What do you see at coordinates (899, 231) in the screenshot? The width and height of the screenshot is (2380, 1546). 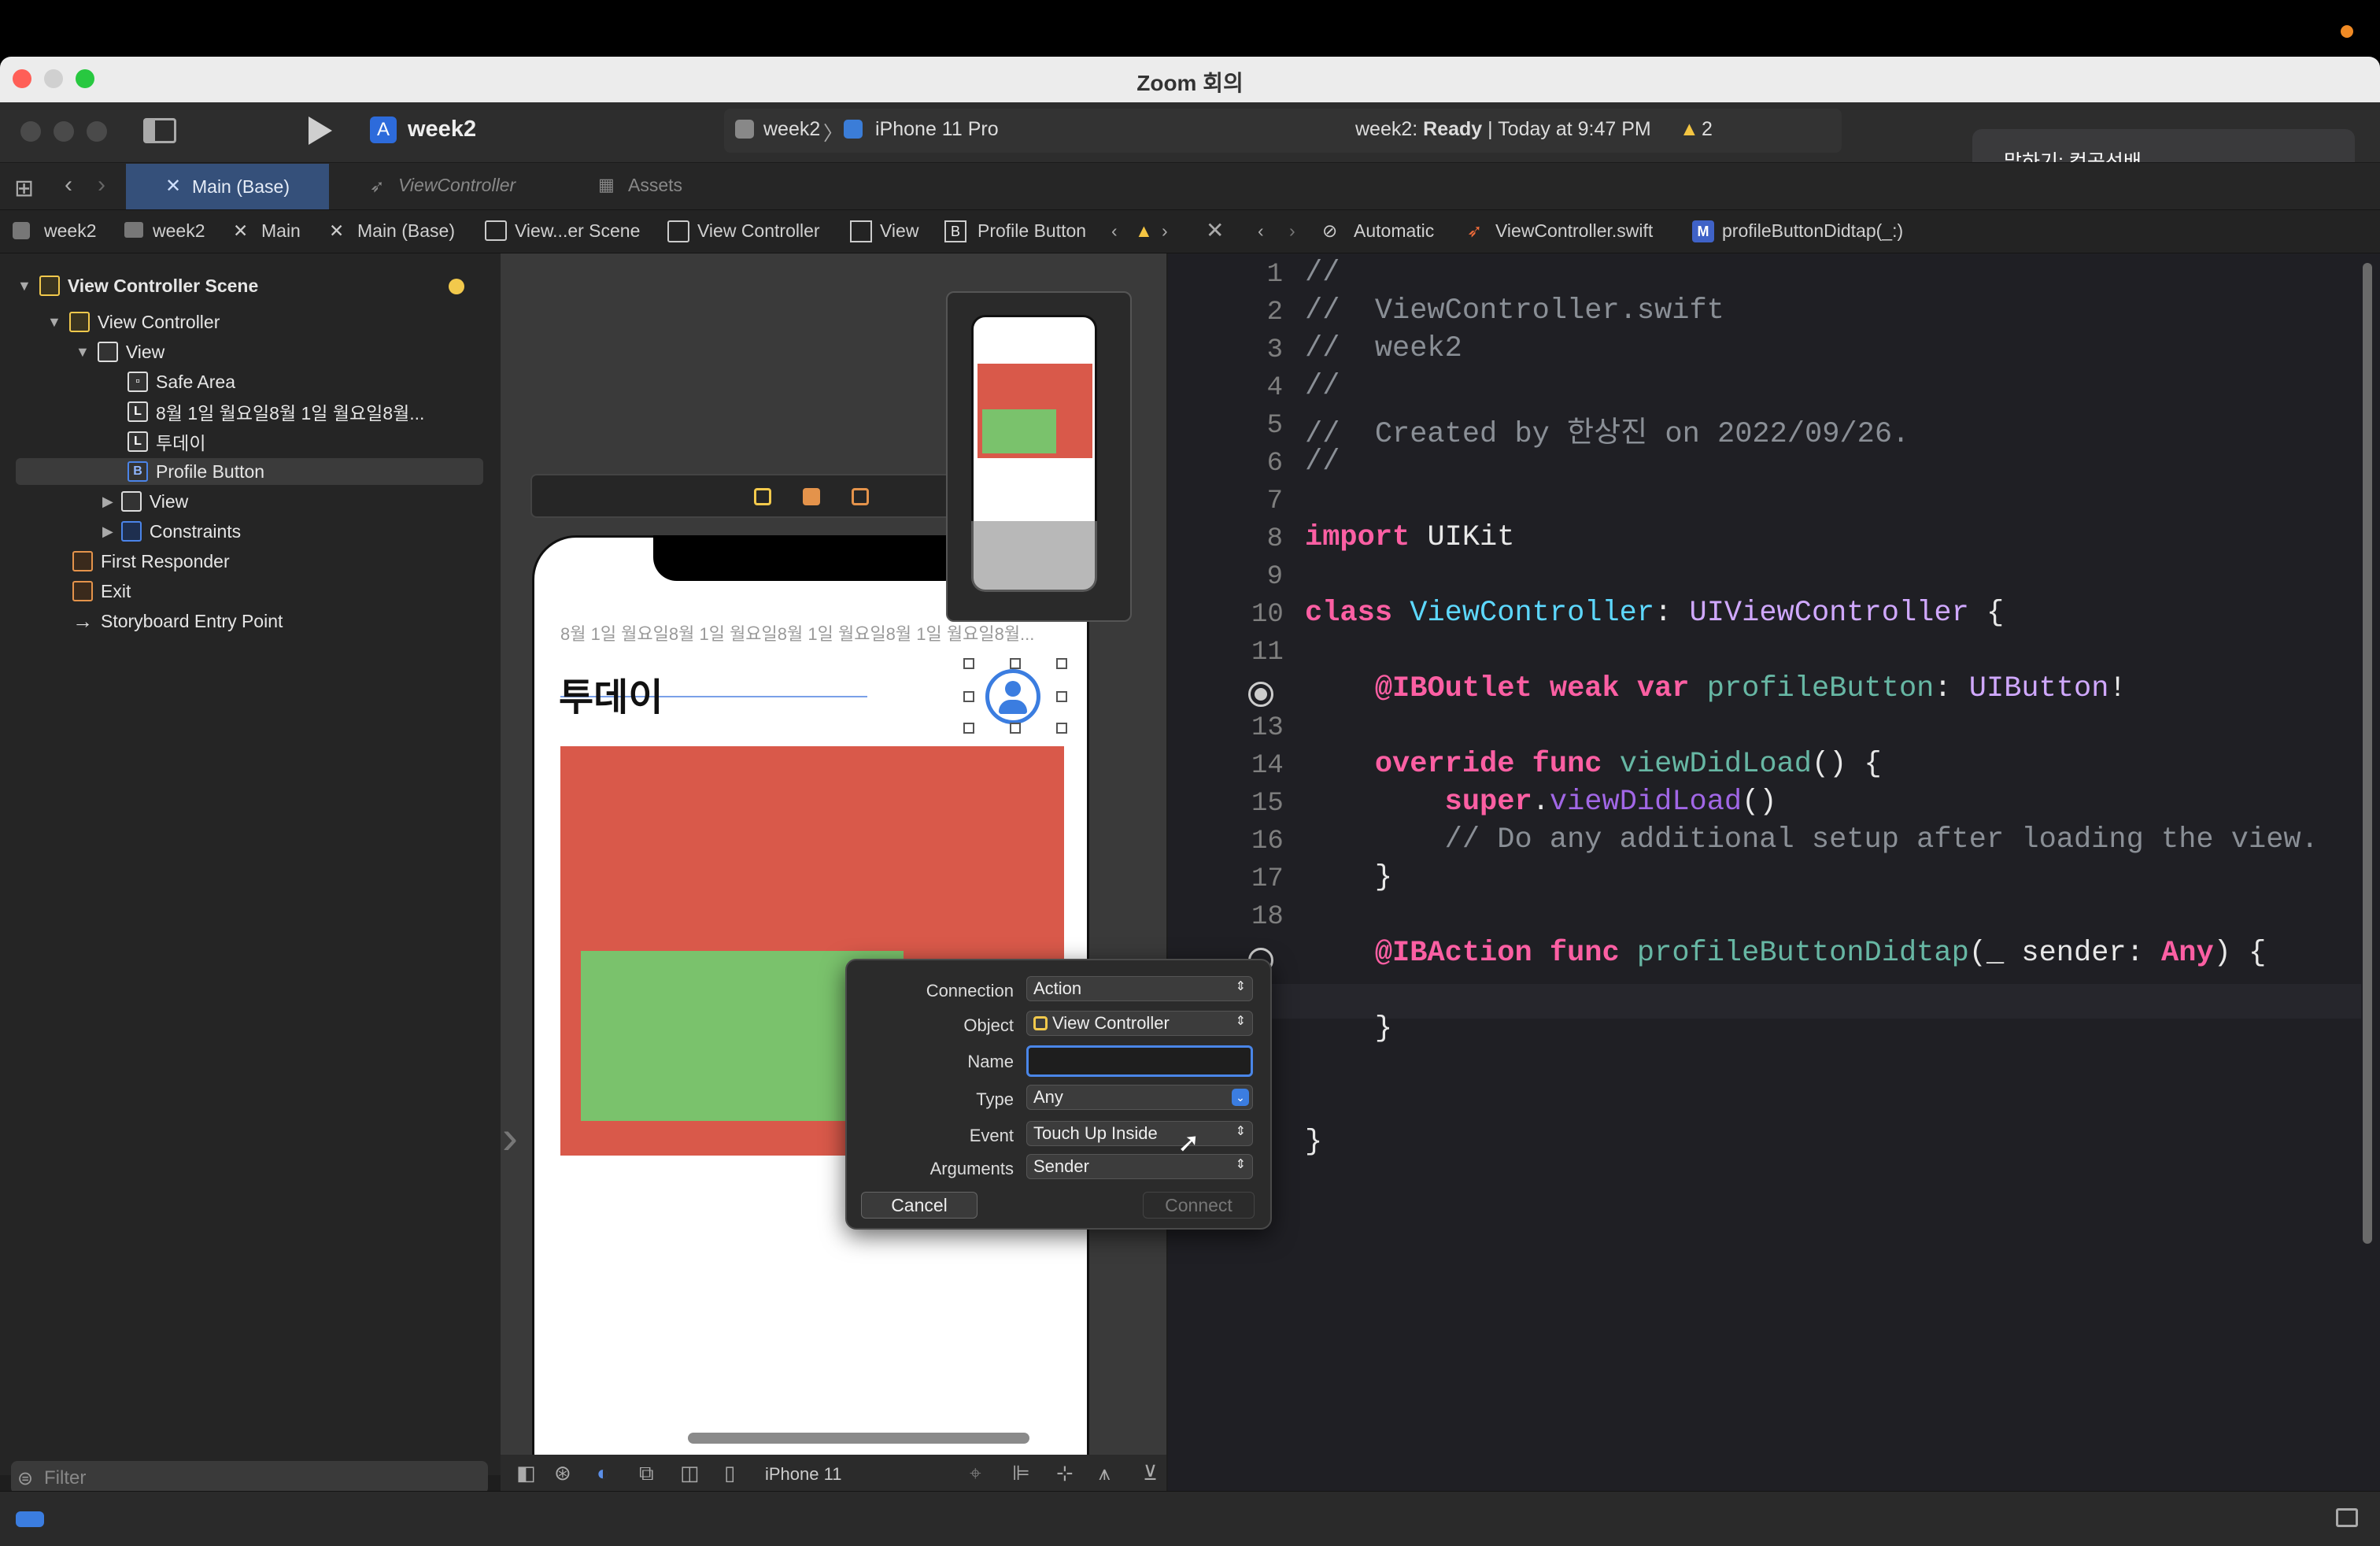 I see `jump-view: View` at bounding box center [899, 231].